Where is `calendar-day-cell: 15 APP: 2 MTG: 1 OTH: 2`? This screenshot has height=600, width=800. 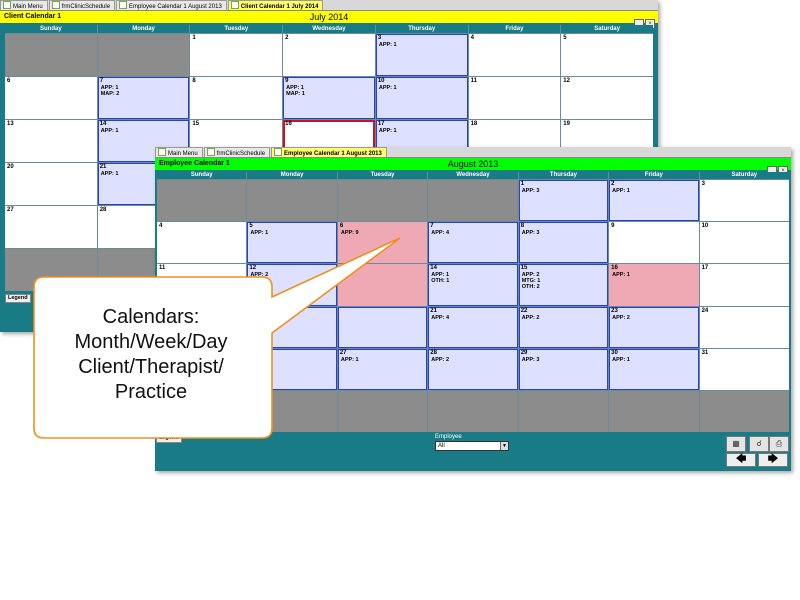 calendar-day-cell: 15 APP: 2 MTG: 1 OTH: 2 is located at coordinates (563, 285).